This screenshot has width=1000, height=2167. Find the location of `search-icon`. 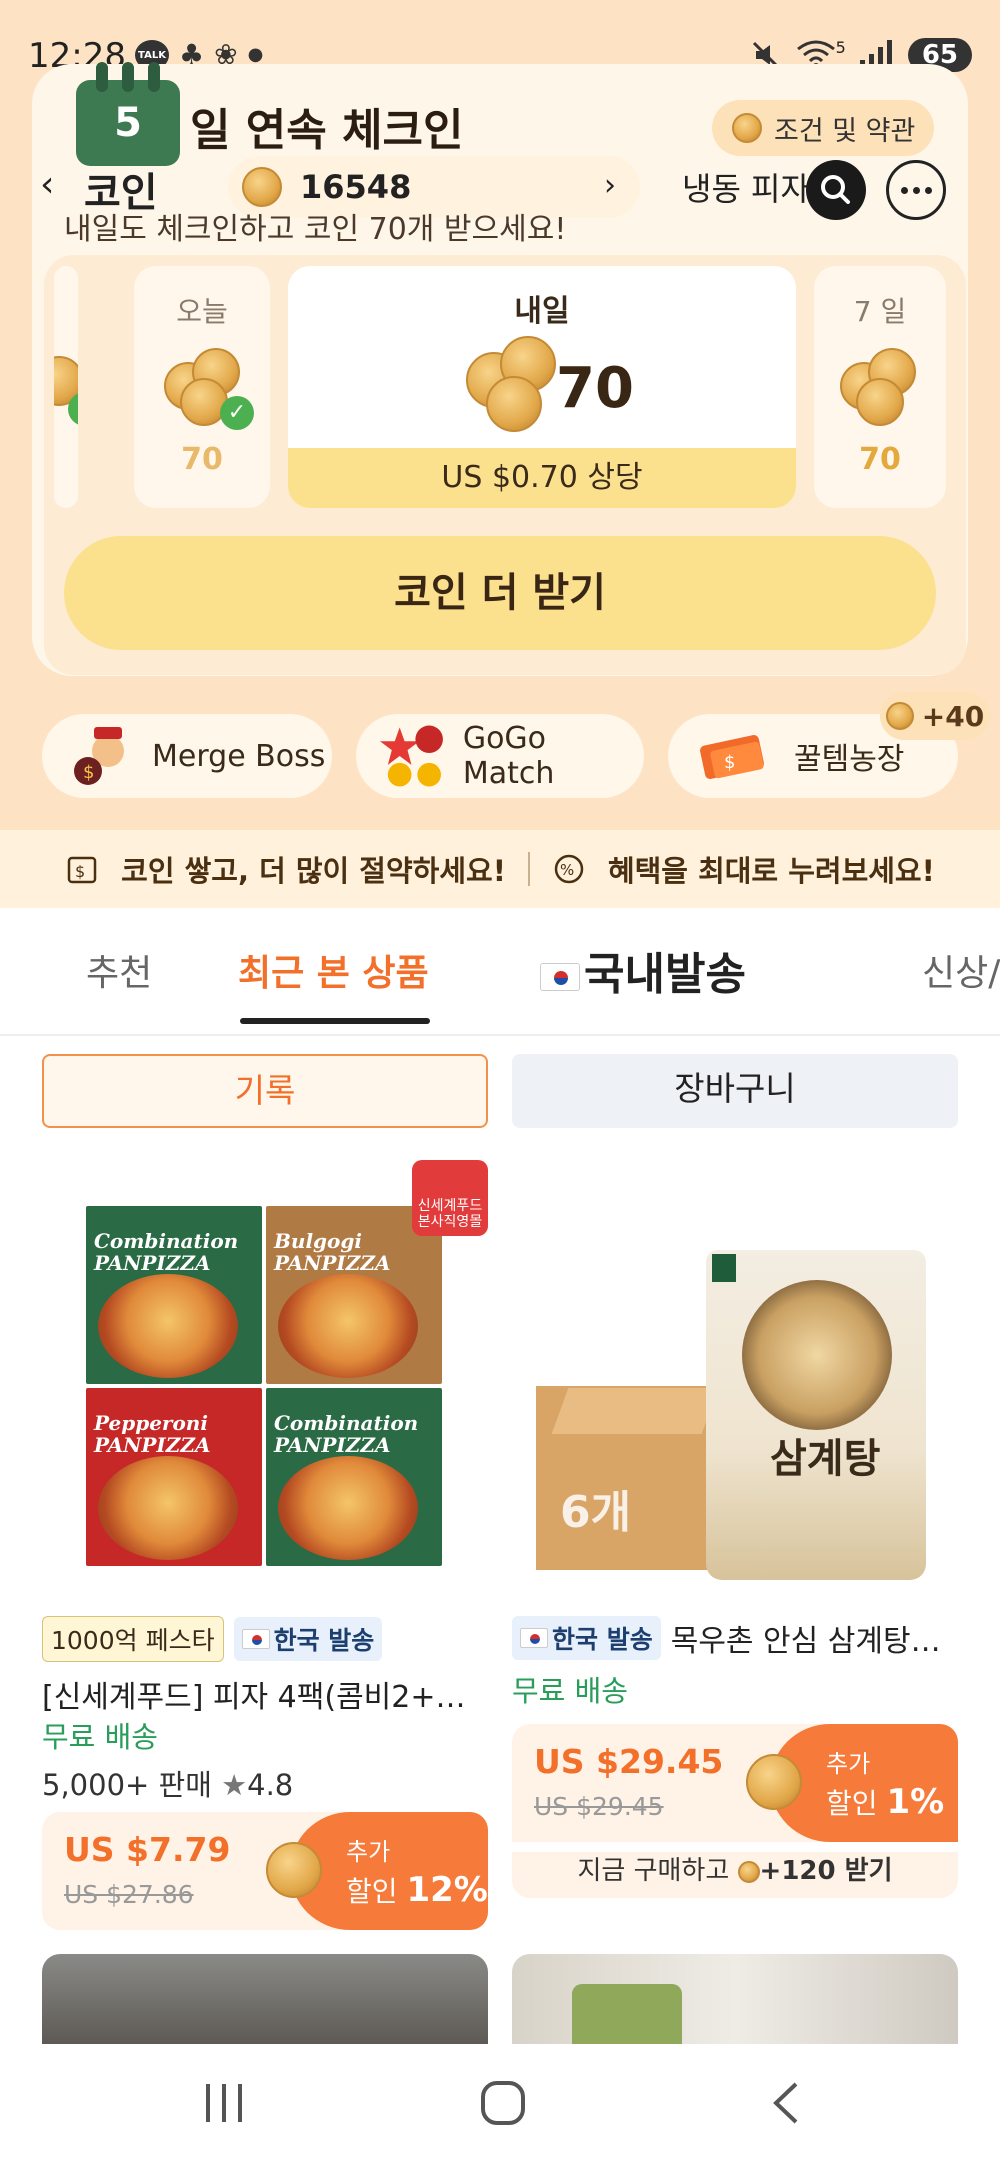

search-icon is located at coordinates (835, 189).